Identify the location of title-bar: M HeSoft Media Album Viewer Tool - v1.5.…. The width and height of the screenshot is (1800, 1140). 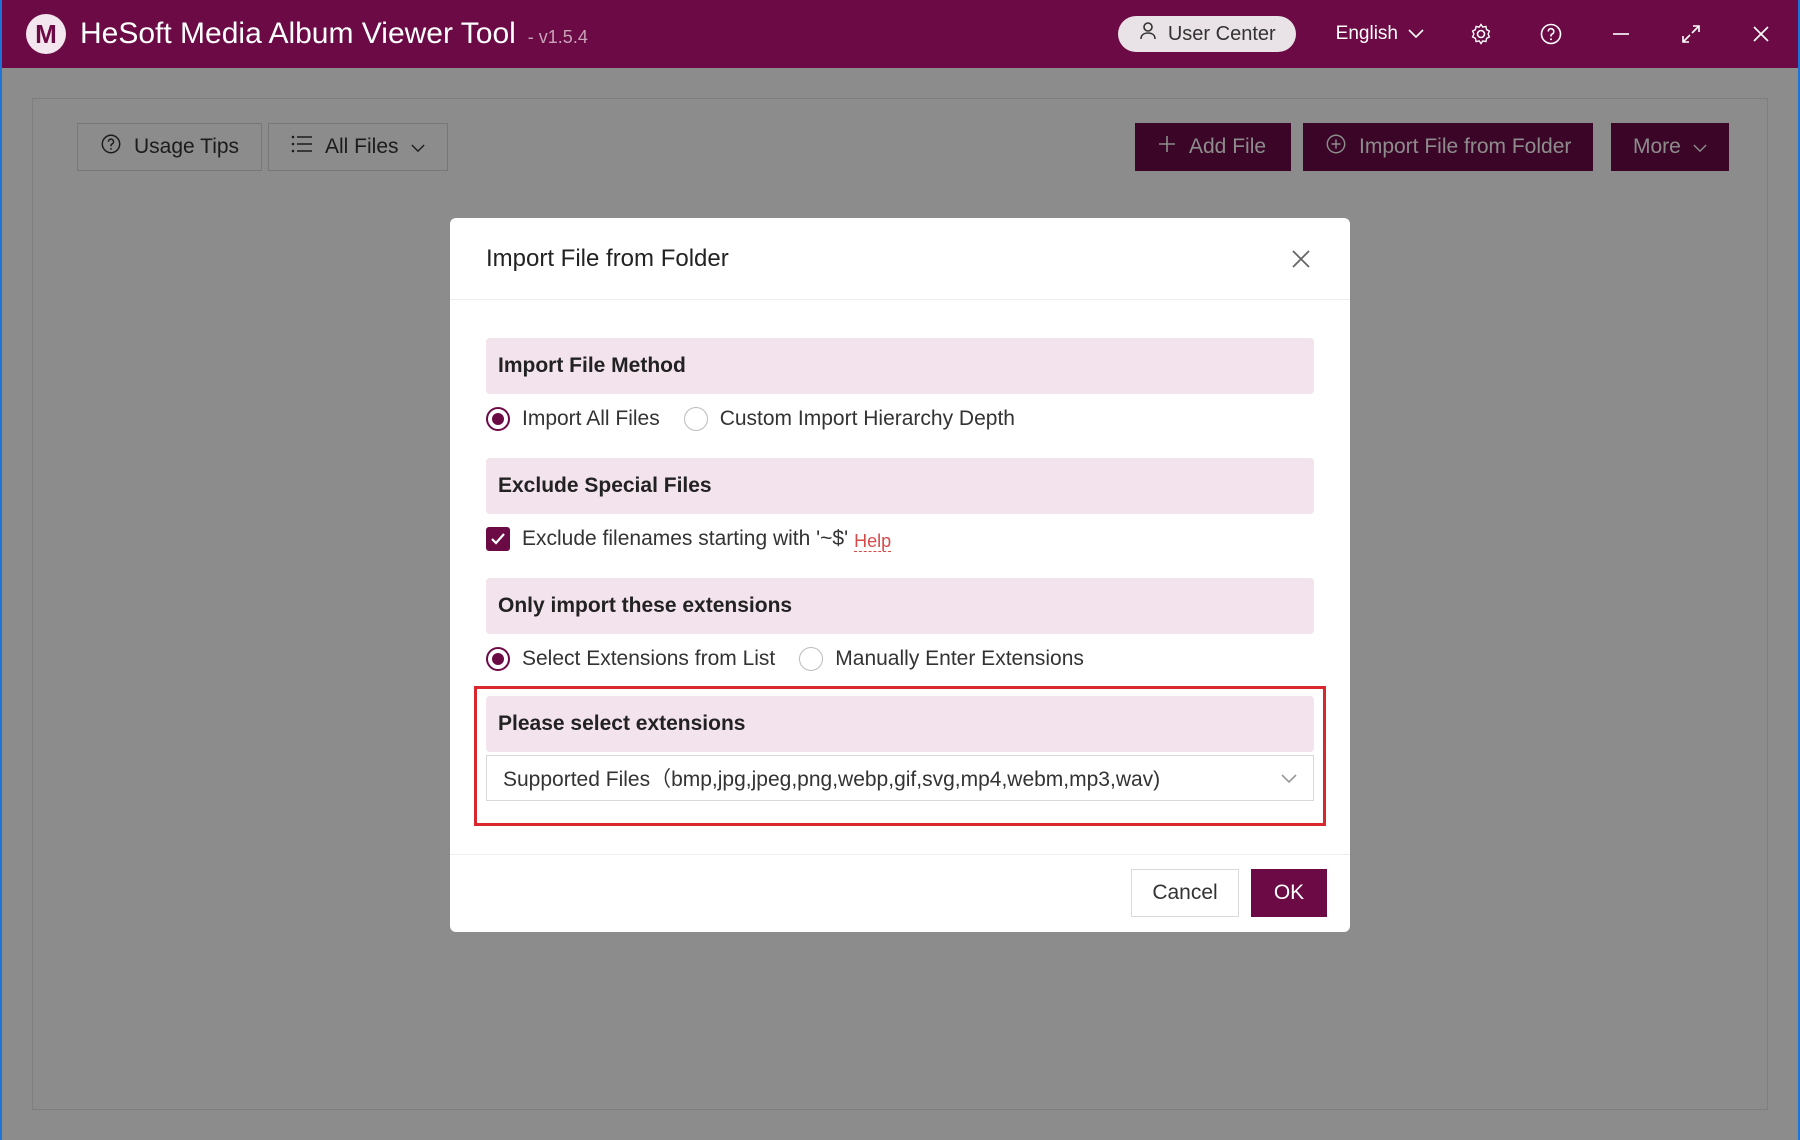
(900, 34).